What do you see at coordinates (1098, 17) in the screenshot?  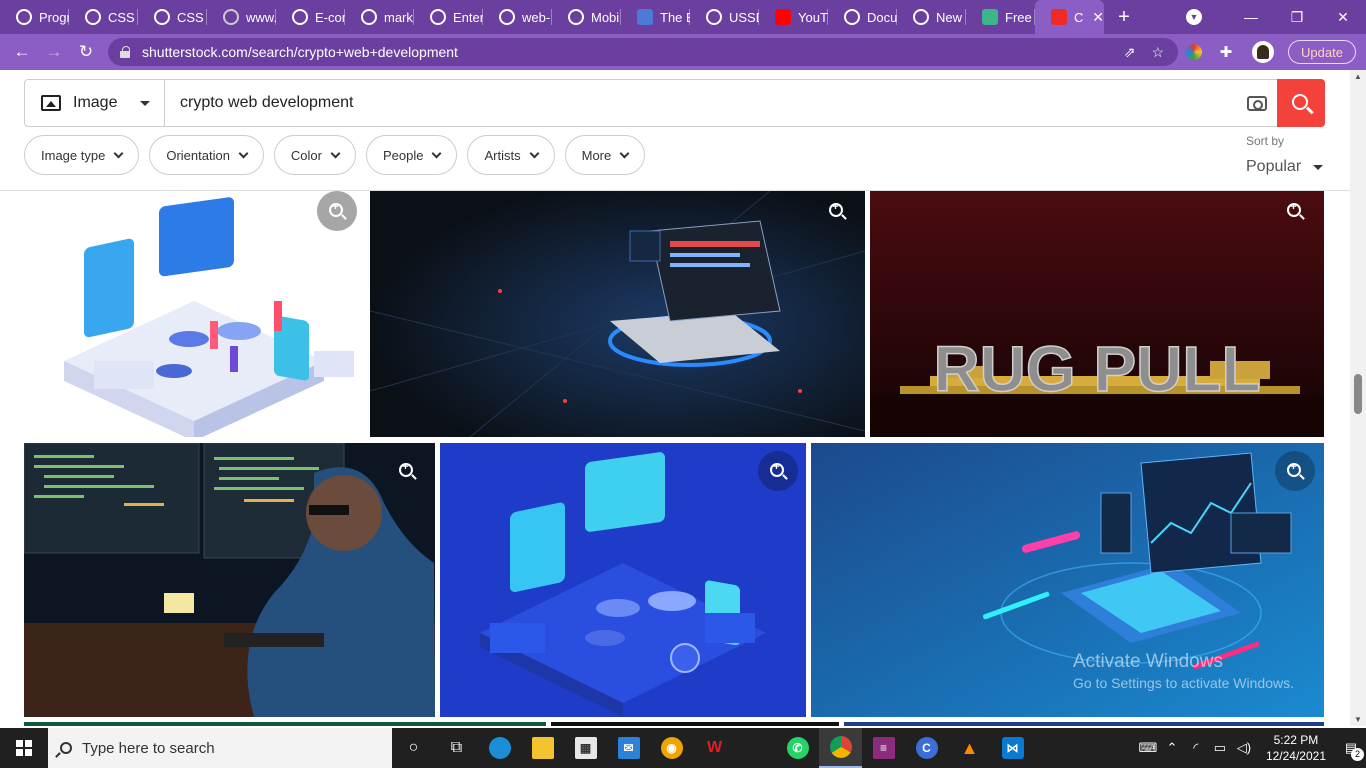 I see `close-tab-icon: ✕` at bounding box center [1098, 17].